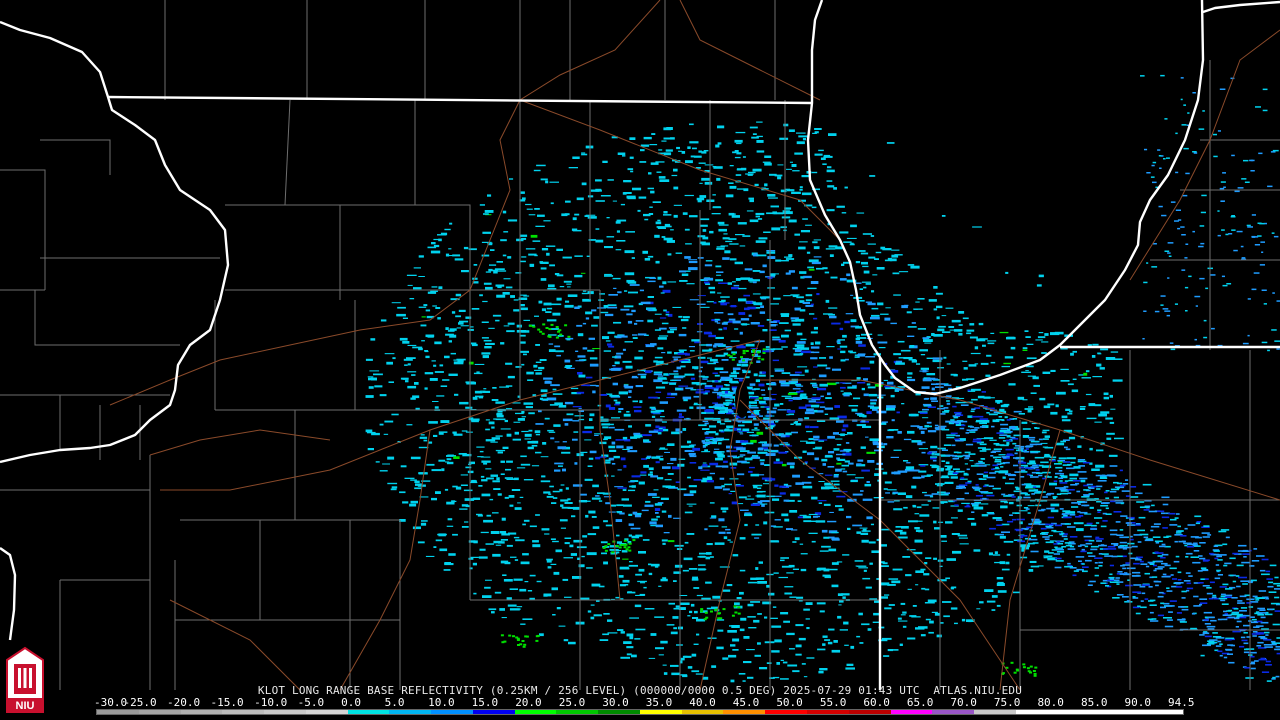  I want to click on color-scale-label: 50.0, so click(789, 702).